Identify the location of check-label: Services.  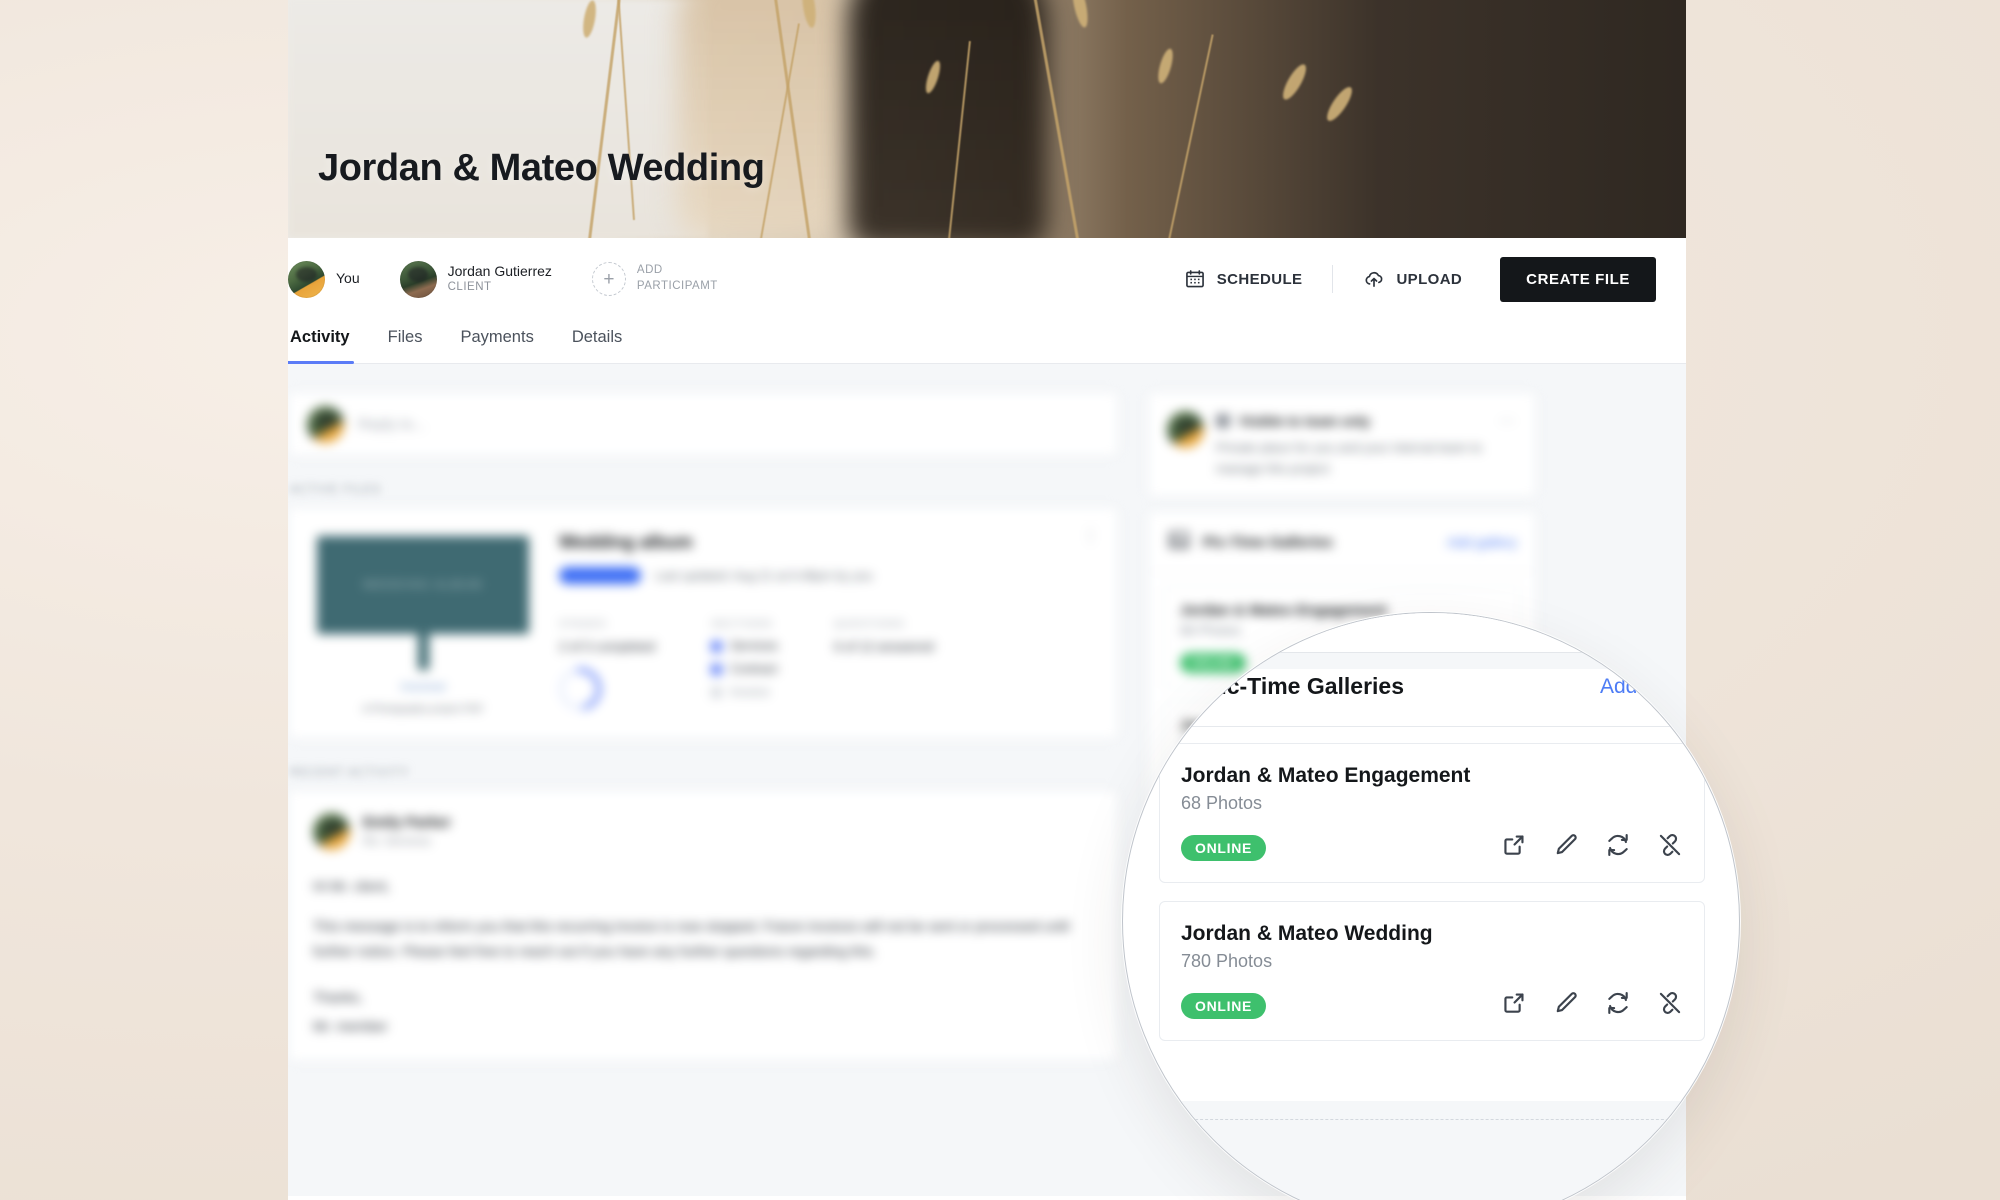
(754, 646).